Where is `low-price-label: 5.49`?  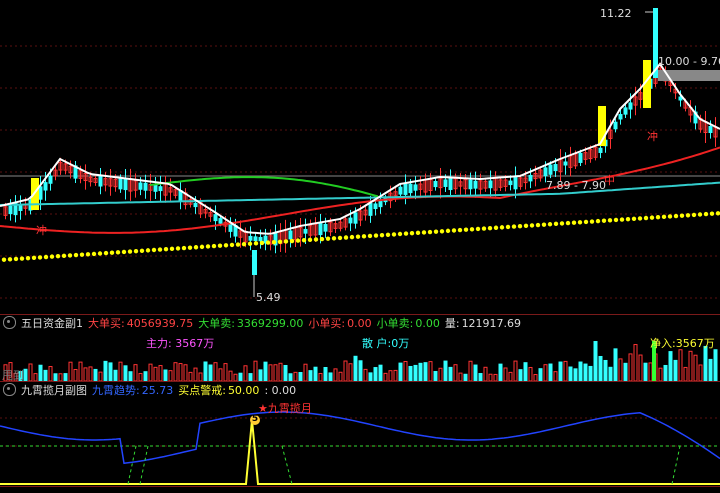 low-price-label: 5.49 is located at coordinates (268, 297).